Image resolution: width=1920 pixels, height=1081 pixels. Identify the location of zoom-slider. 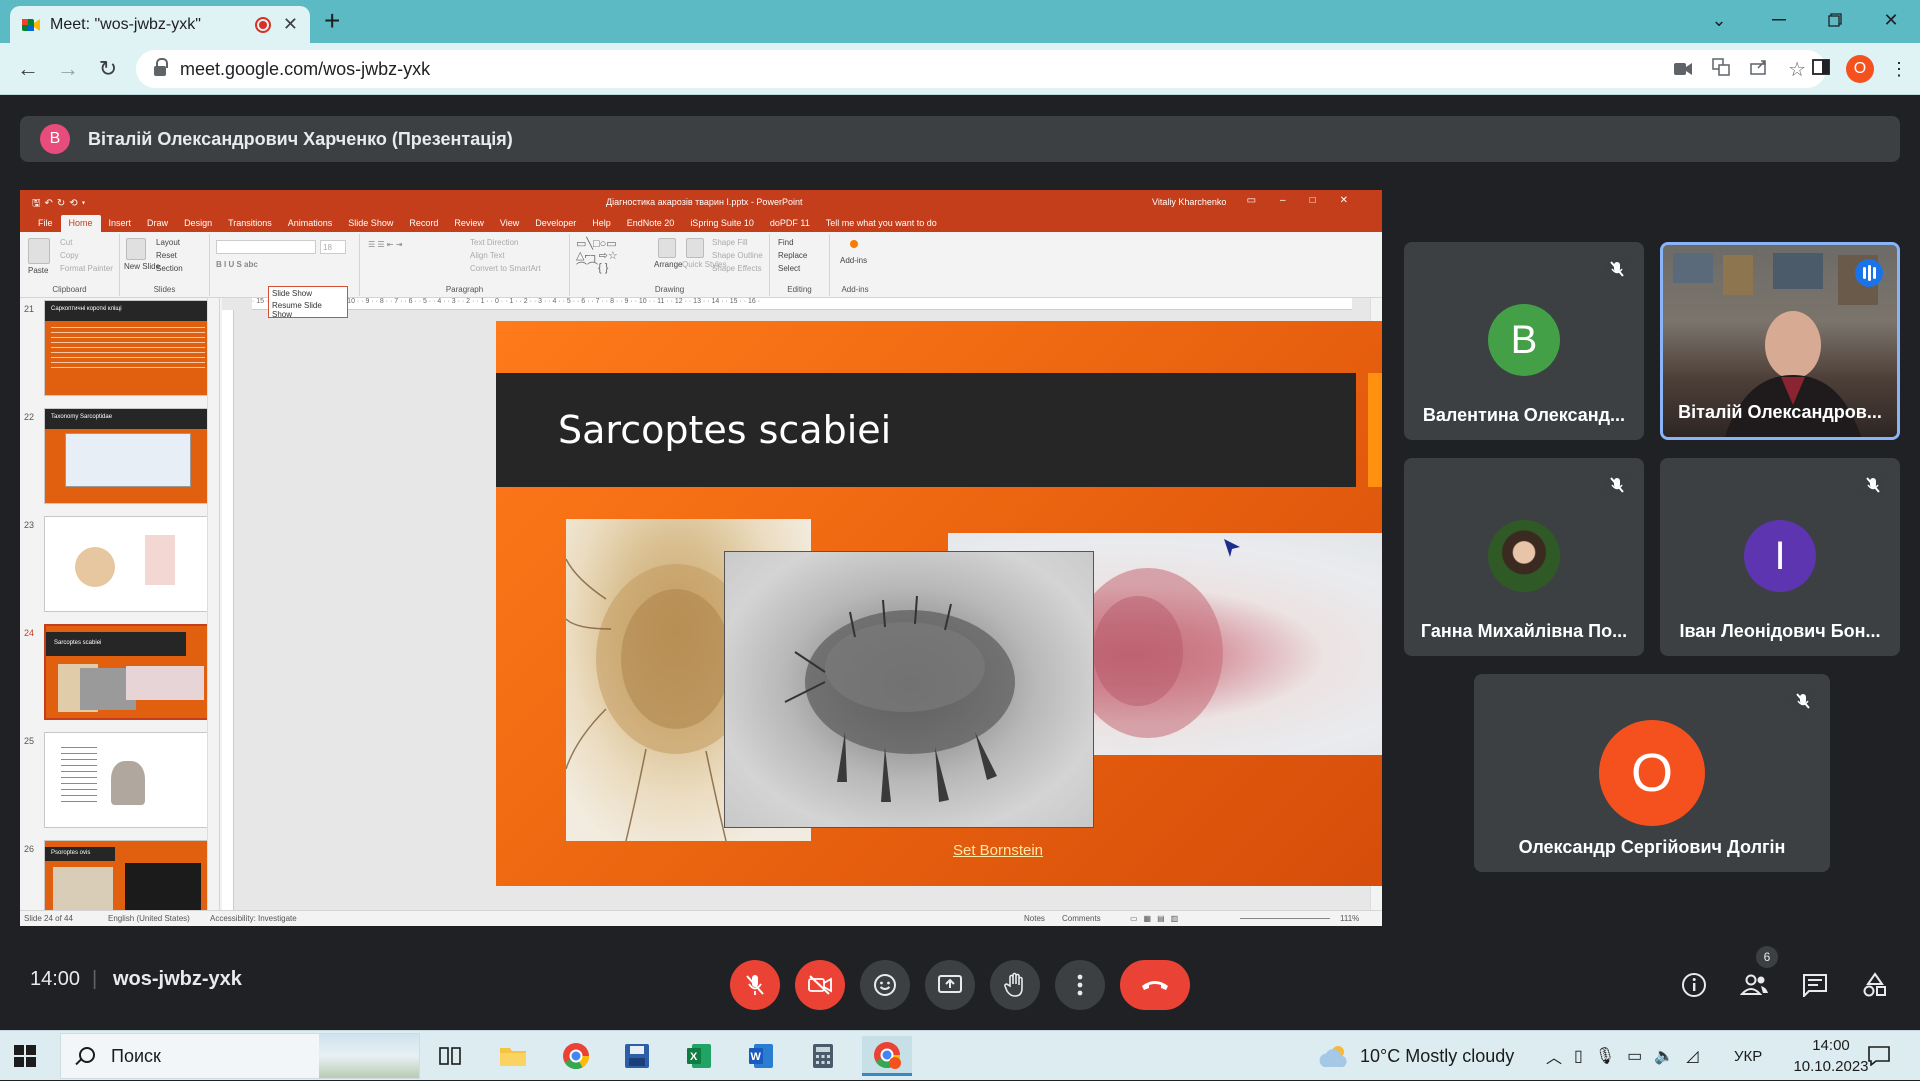
(1285, 918).